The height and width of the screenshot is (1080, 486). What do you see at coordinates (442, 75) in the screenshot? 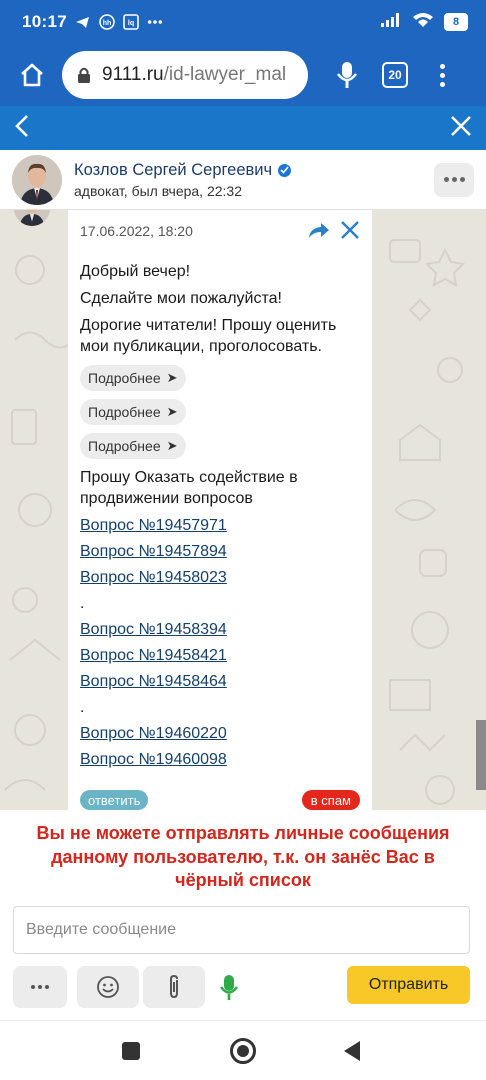
I see `browser-menu-button` at bounding box center [442, 75].